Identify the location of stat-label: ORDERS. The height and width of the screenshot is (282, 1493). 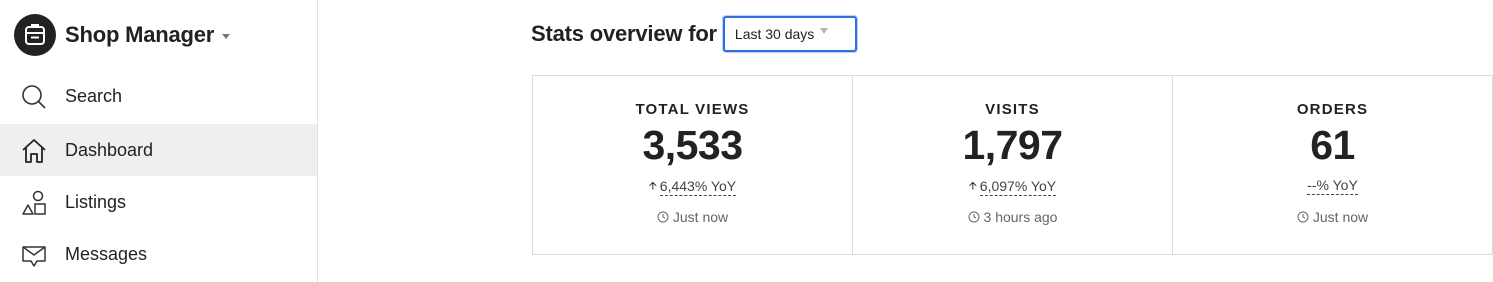
(1332, 109).